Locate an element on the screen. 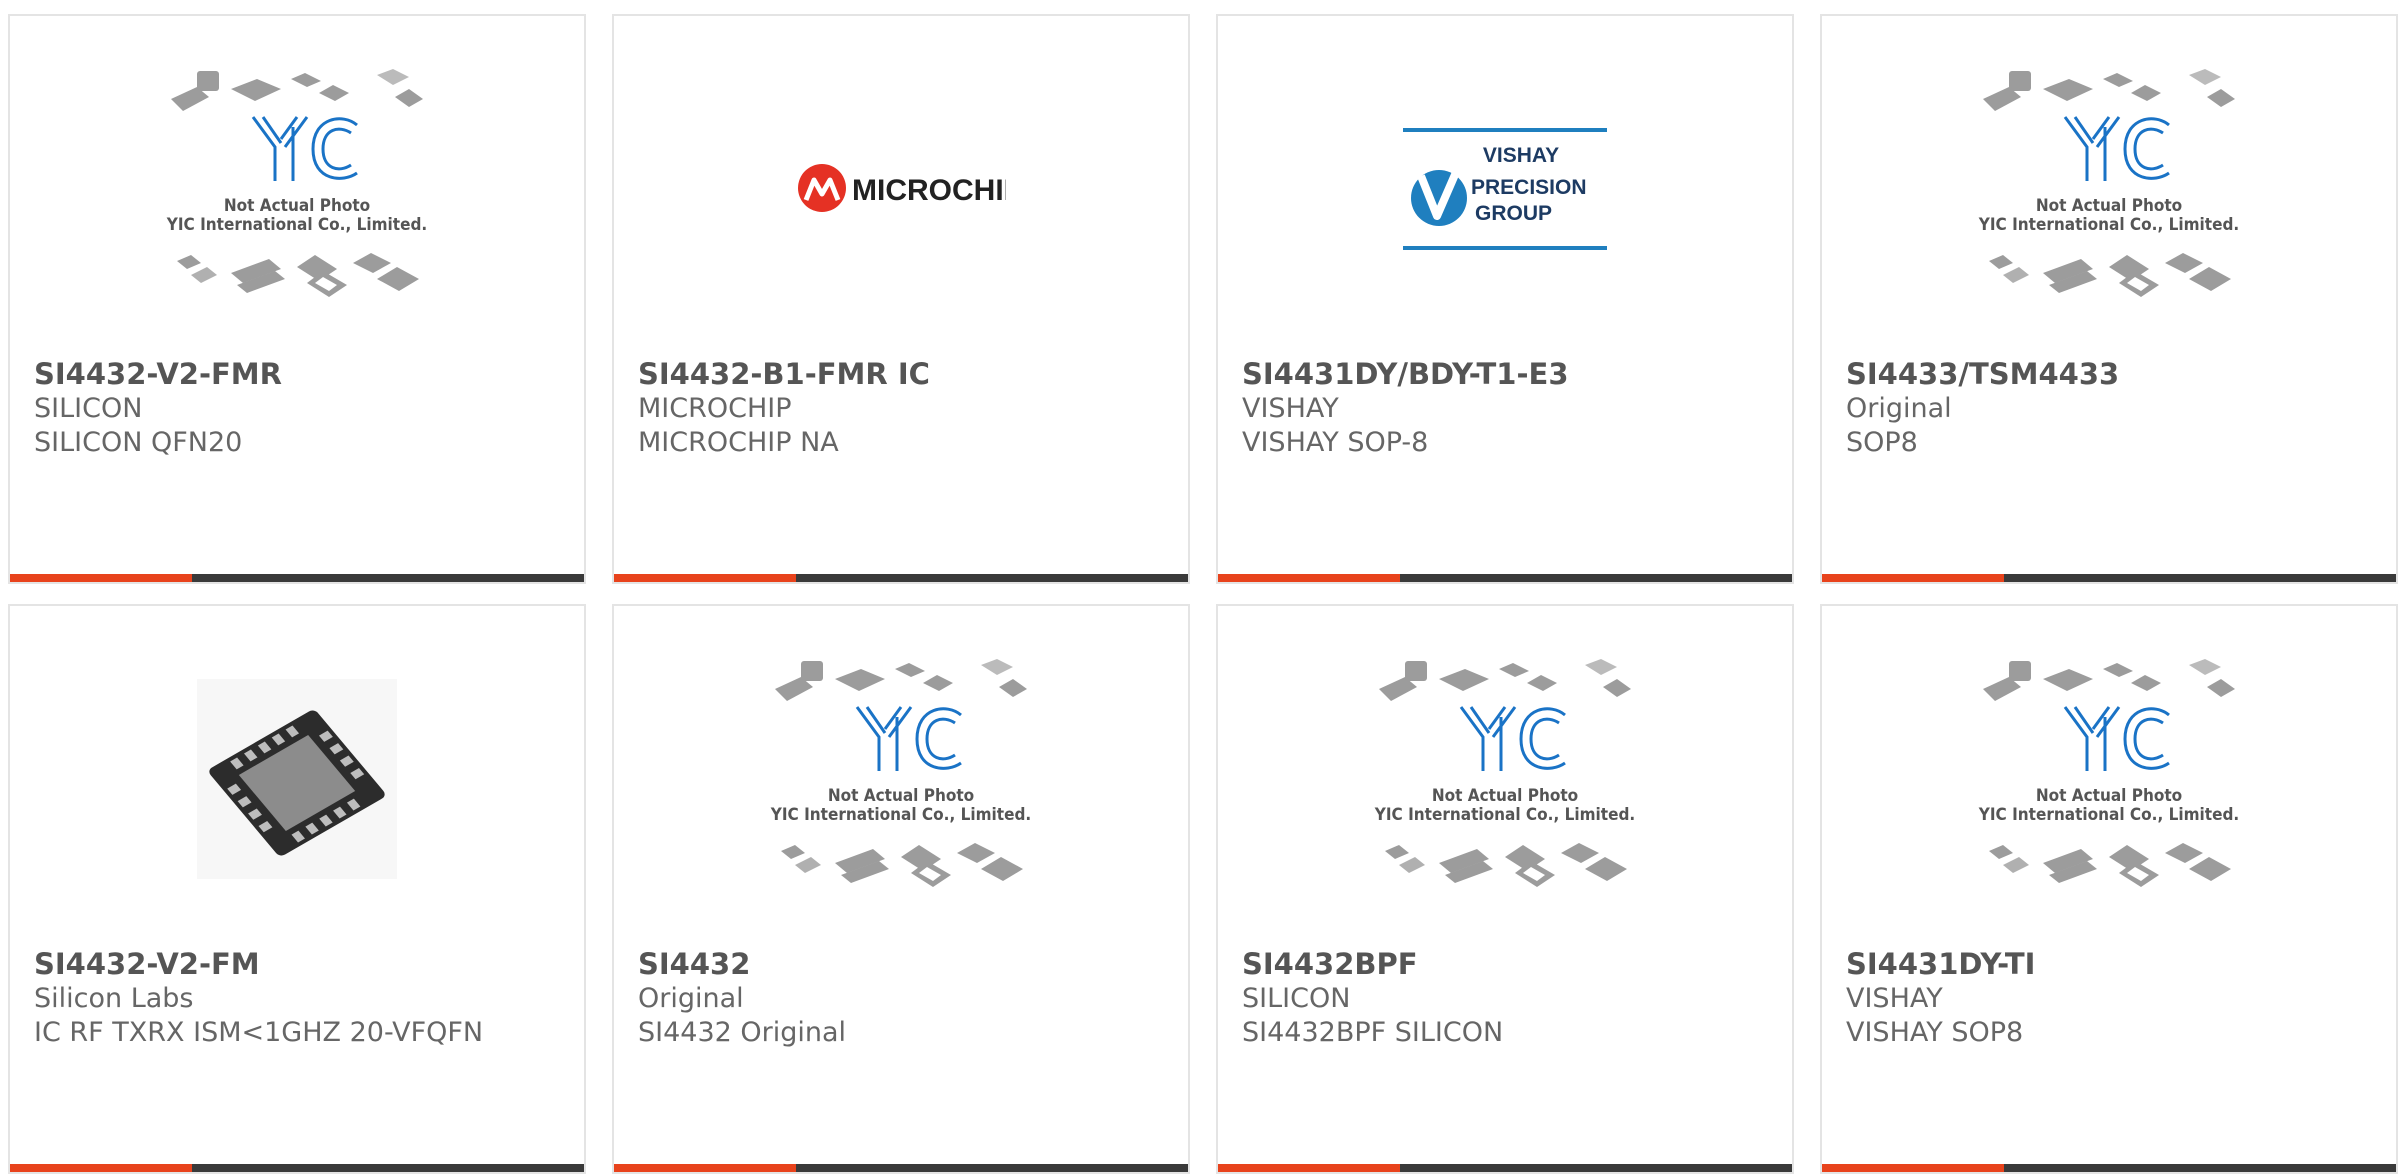 The image size is (2404, 1174). product-image-brand-logo: MICROCHIP is located at coordinates (901, 188).